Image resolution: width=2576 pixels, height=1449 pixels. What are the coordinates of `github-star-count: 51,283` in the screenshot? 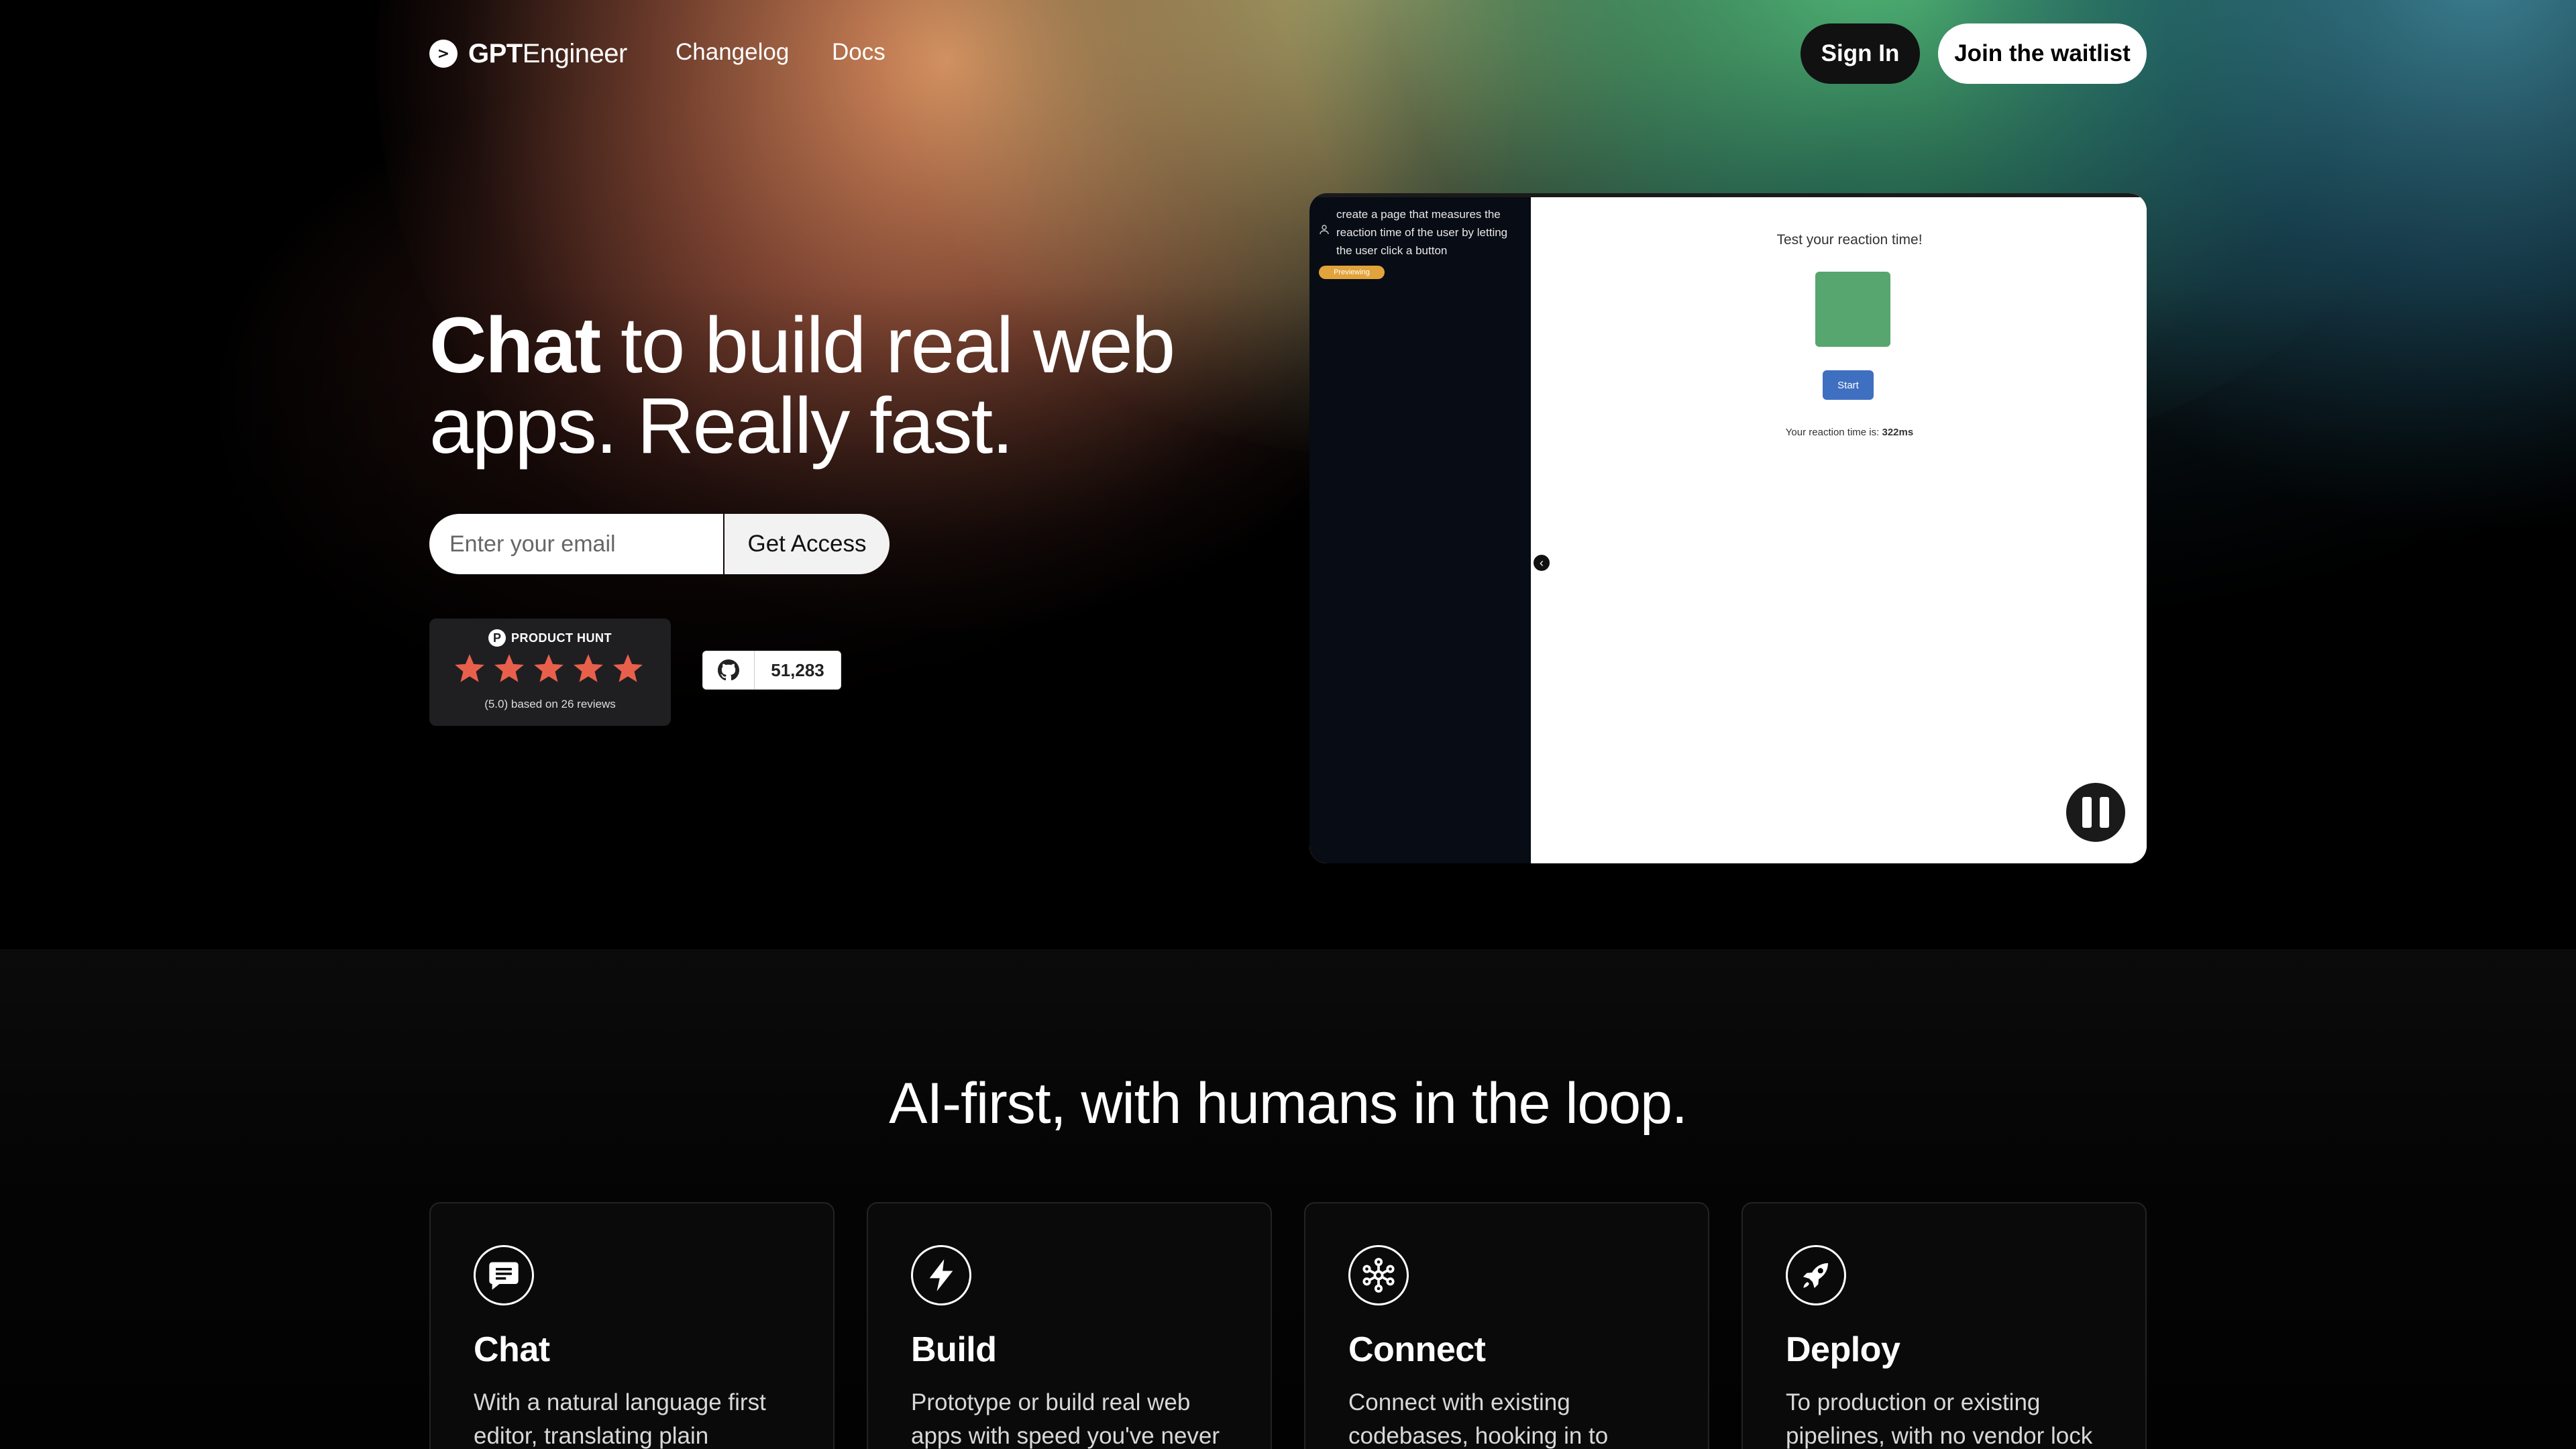 It's located at (797, 669).